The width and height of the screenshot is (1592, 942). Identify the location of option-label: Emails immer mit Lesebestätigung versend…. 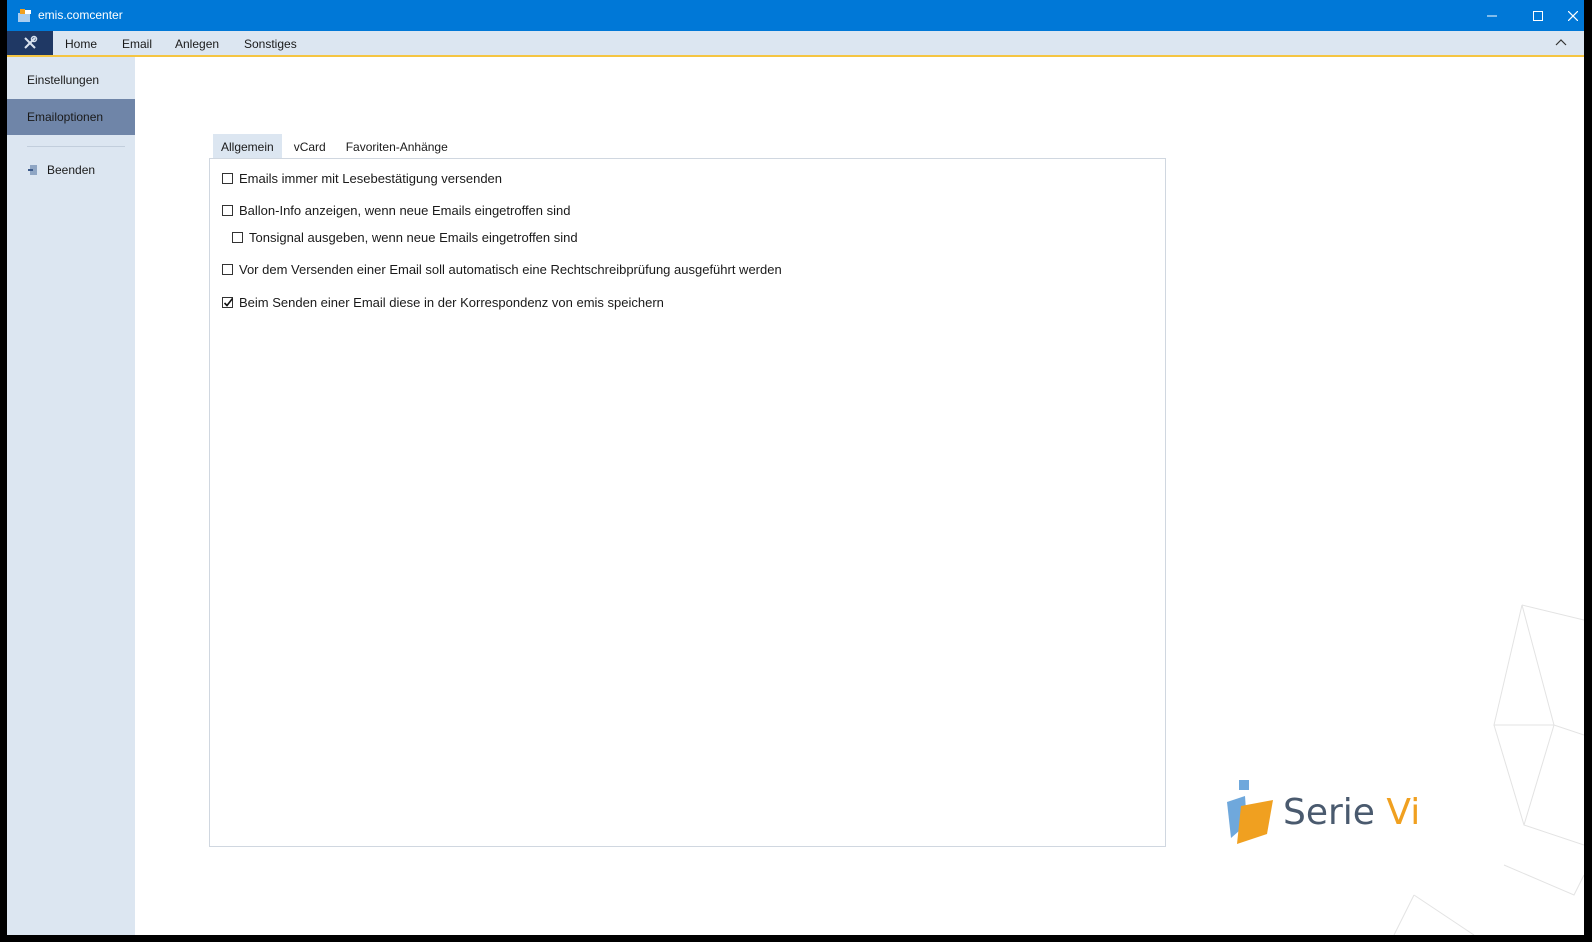
(371, 178).